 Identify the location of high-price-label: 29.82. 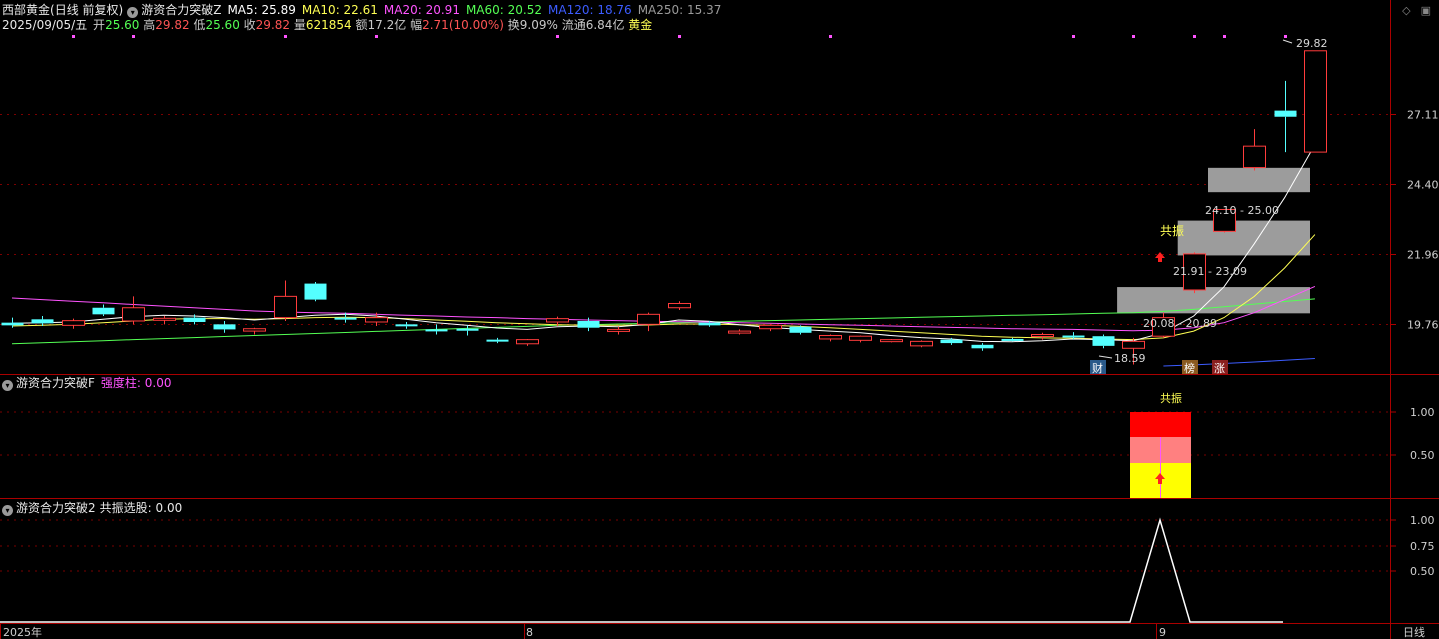
(1312, 43).